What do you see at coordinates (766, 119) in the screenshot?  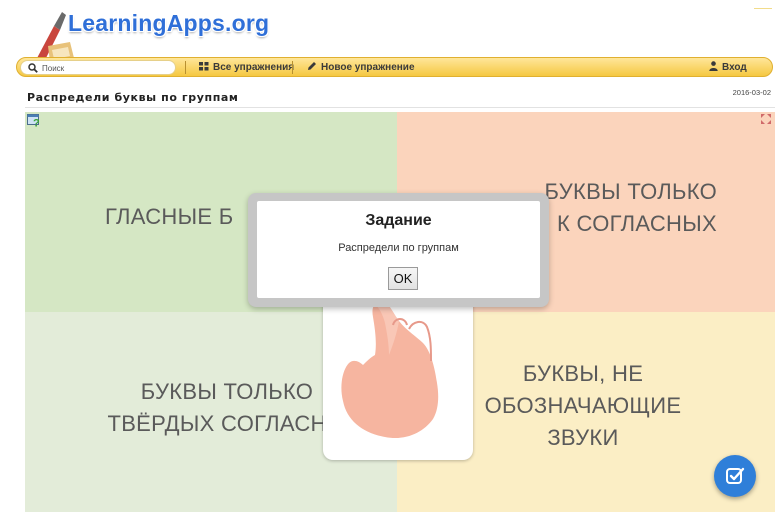 I see `expand-icon` at bounding box center [766, 119].